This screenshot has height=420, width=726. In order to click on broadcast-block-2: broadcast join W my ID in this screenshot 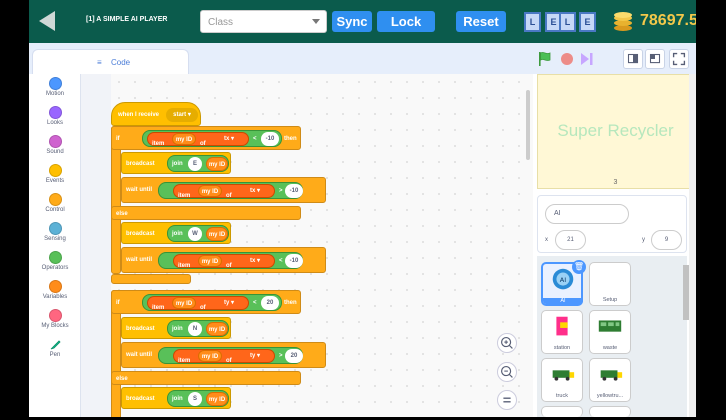, I will do `click(176, 233)`.